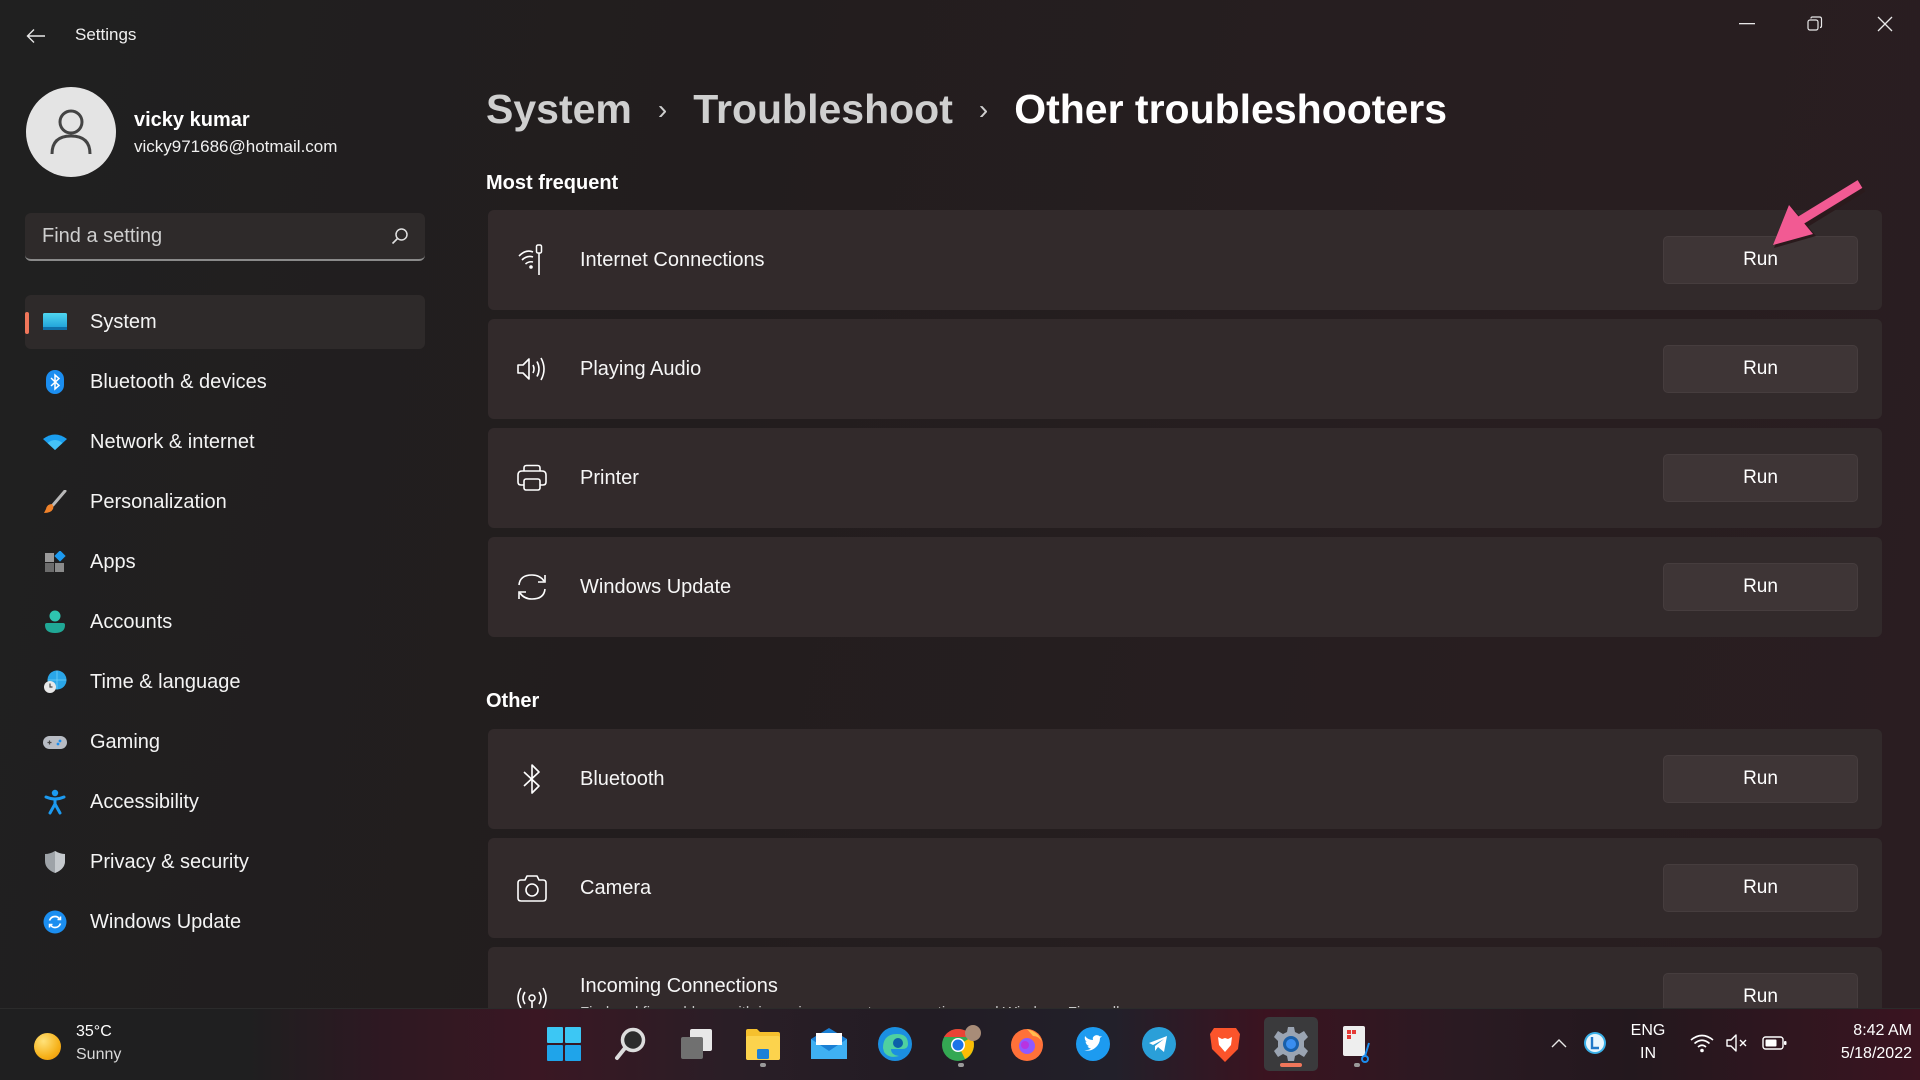 This screenshot has height=1080, width=1920. I want to click on minimize-icon, so click(1747, 24).